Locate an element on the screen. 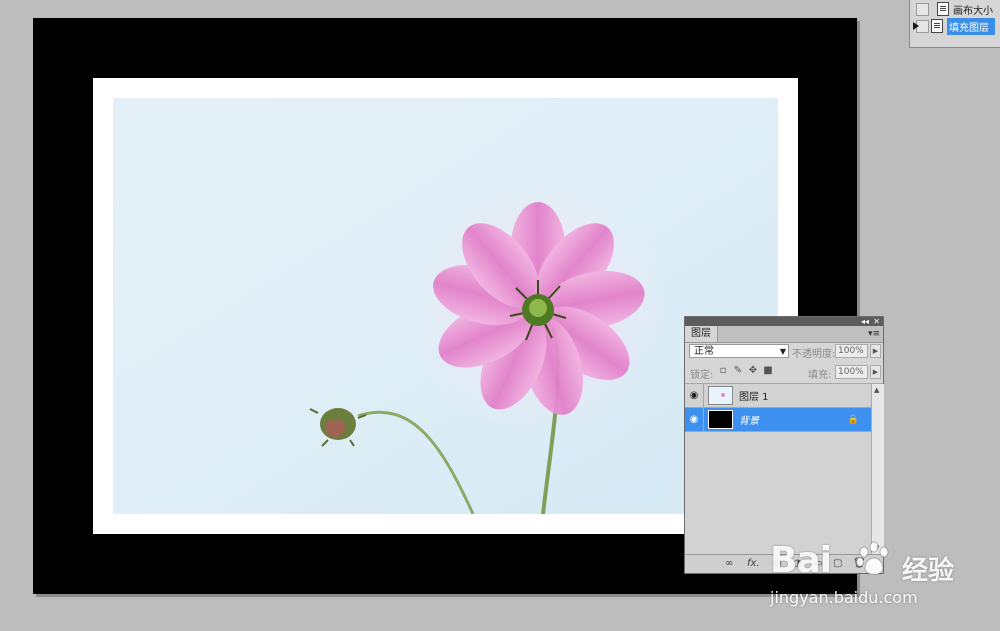 This screenshot has height=631, width=1000. lock-icon: 🔒 is located at coordinates (853, 419).